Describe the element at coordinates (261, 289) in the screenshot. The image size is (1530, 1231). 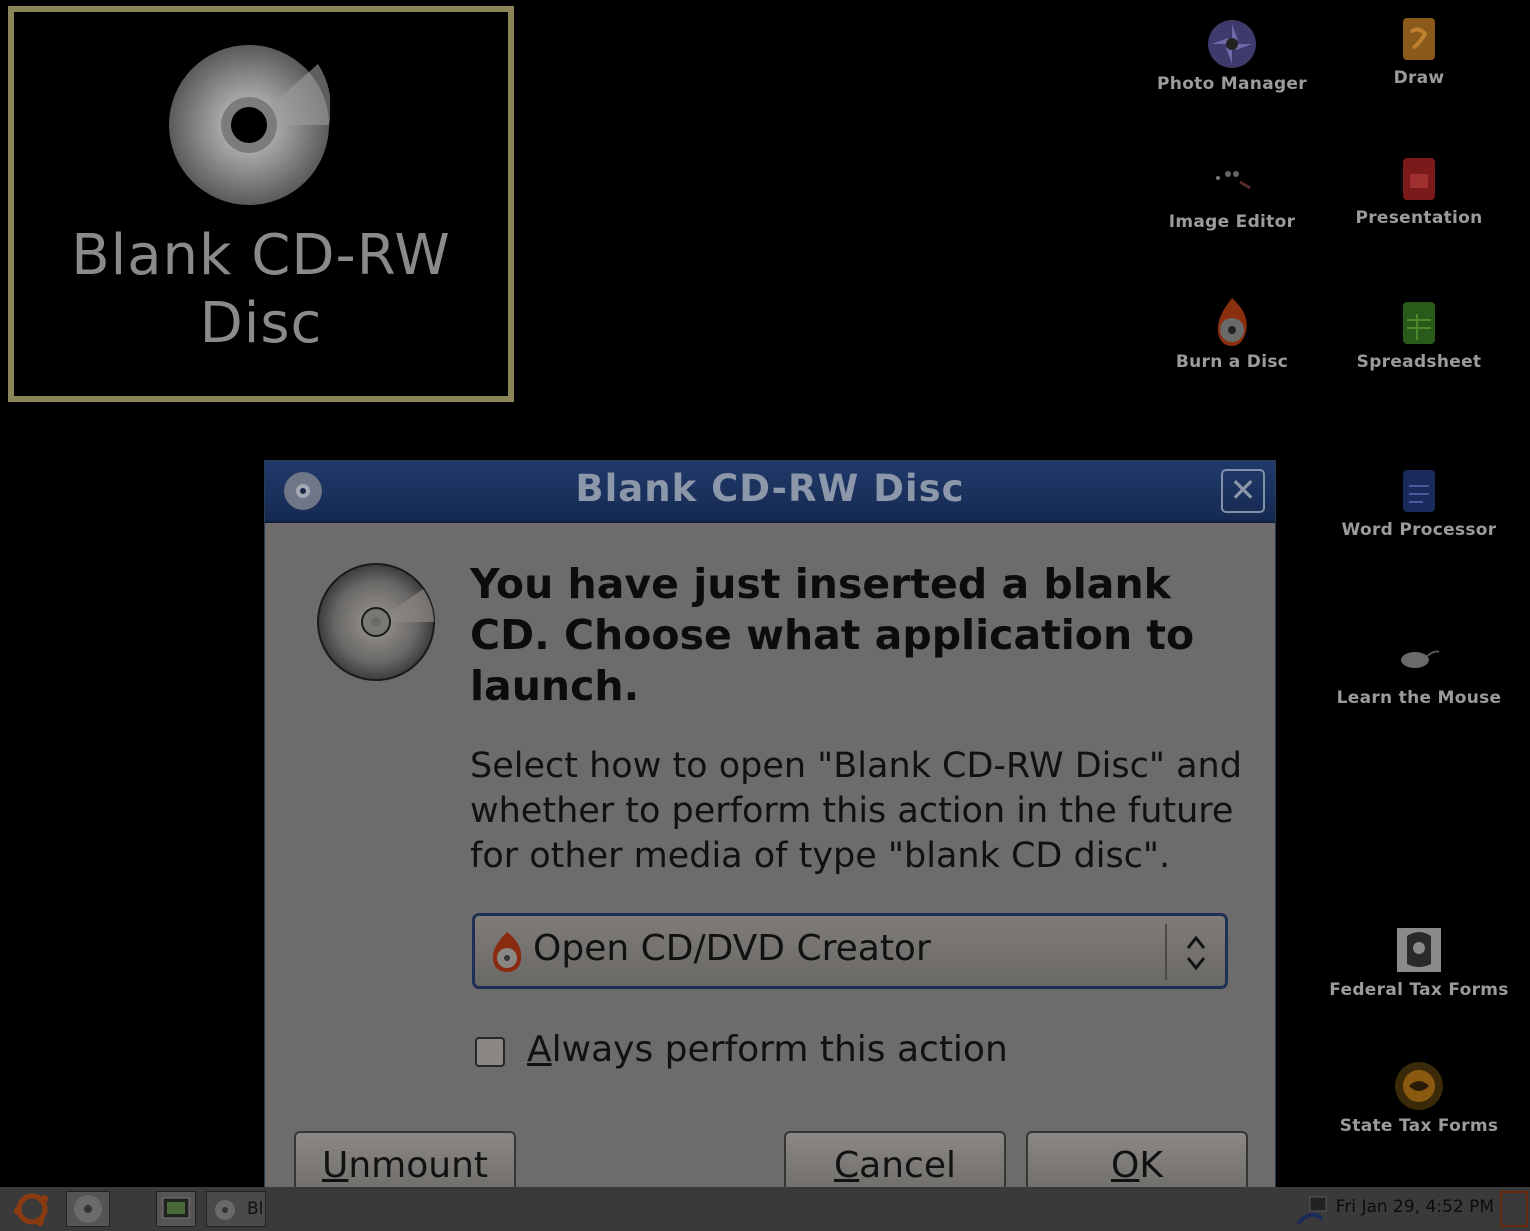
I see `selected-icon-label: Blank CD-RW Disc` at that location.